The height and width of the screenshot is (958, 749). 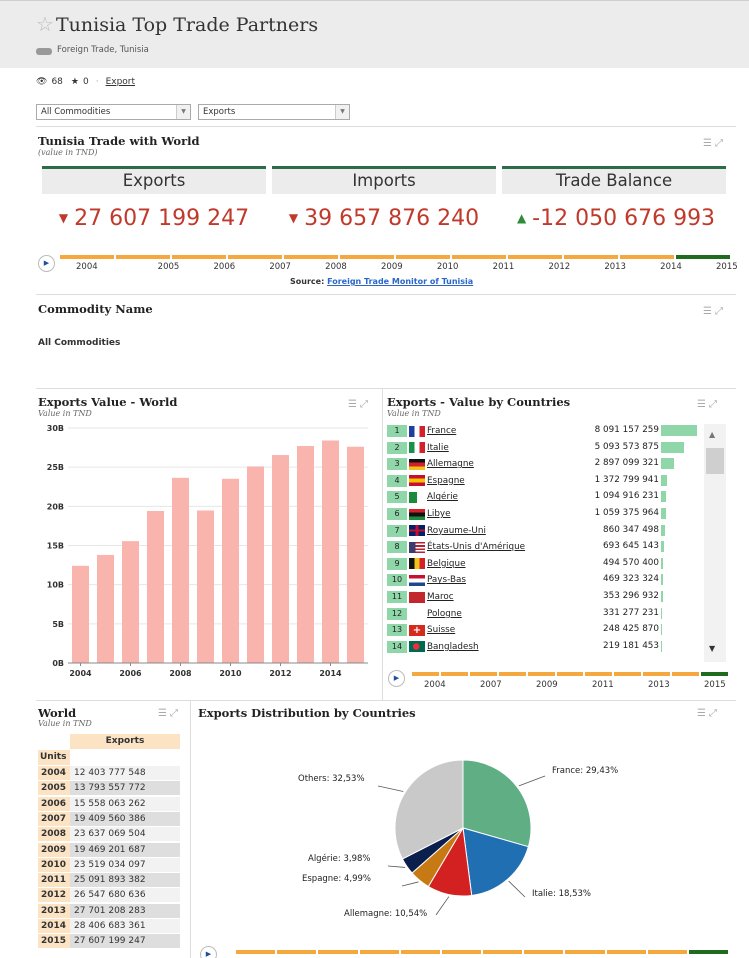 I want to click on scroll-down-icon: ▼, so click(x=712, y=648).